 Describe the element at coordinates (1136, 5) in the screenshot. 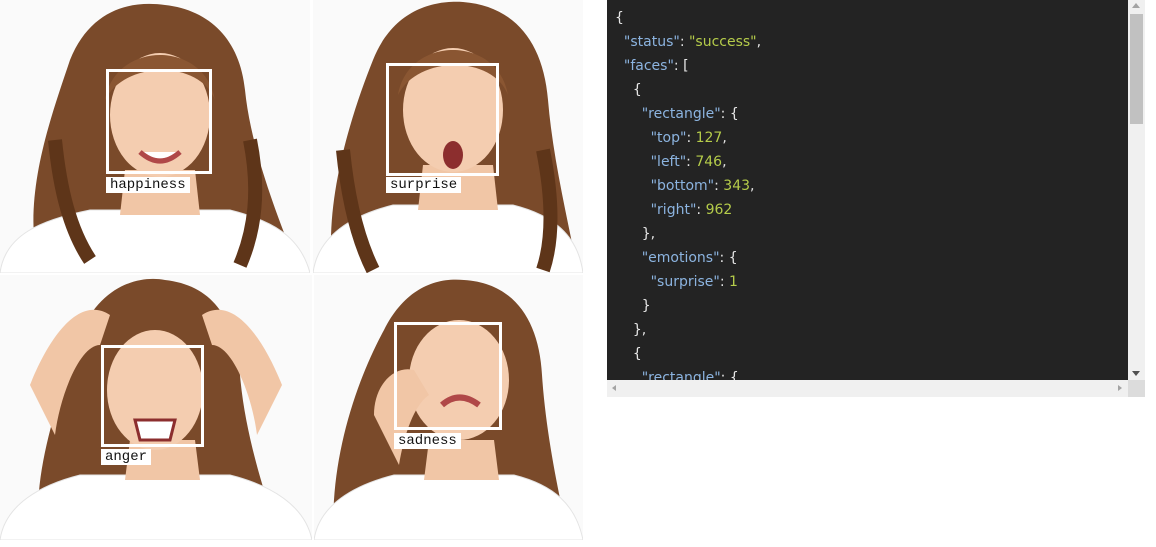

I see `scroll-up-arrow-icon` at that location.